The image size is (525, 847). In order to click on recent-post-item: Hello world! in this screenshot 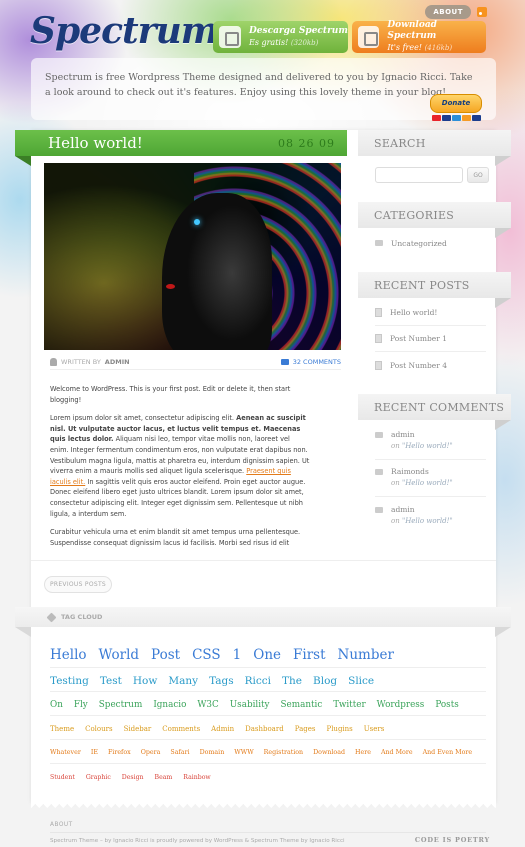, I will do `click(430, 313)`.